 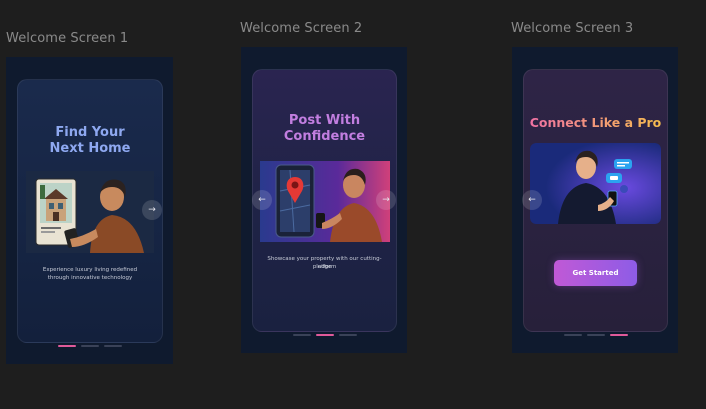 What do you see at coordinates (301, 28) in the screenshot?
I see `frame-label-welcome-2: Welcome Screen 2` at bounding box center [301, 28].